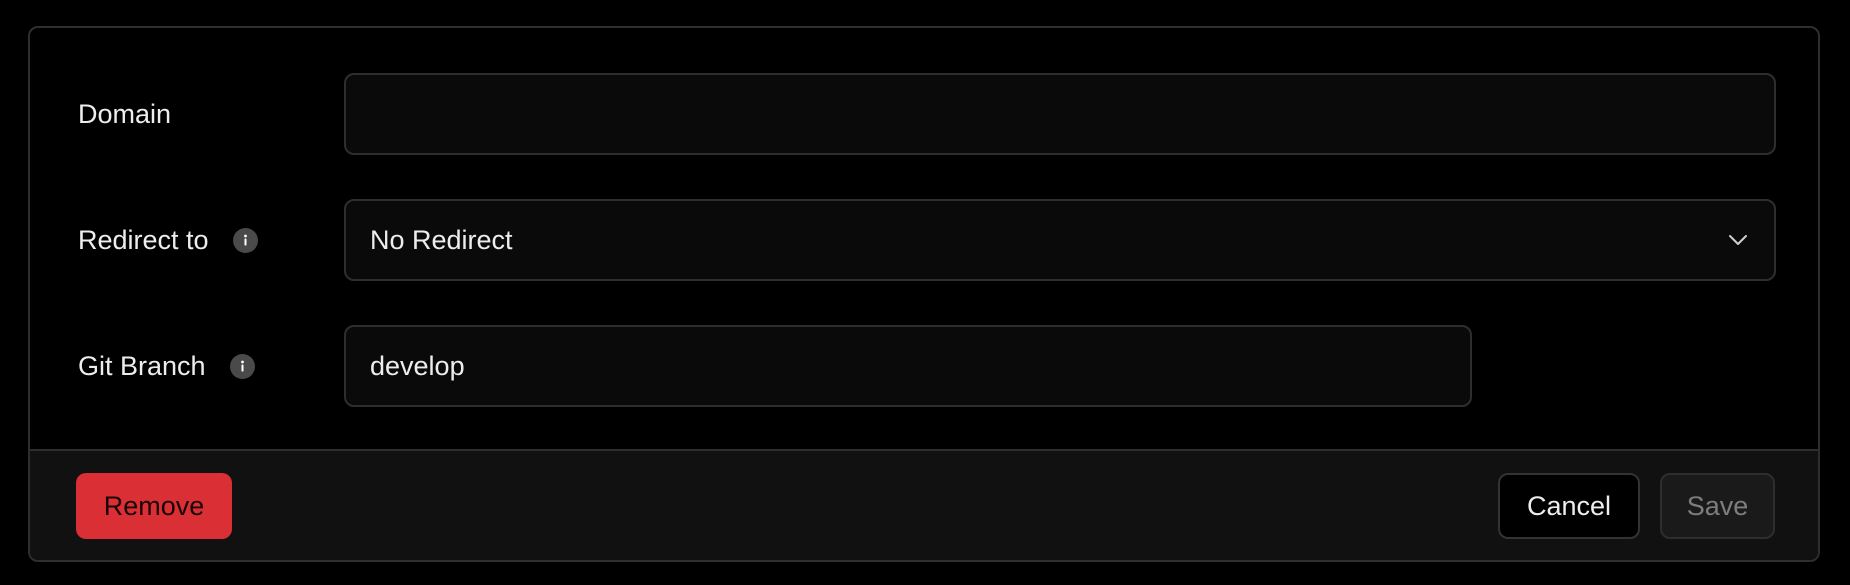 The height and width of the screenshot is (585, 1850). Describe the element at coordinates (1717, 506) in the screenshot. I see `save-button: Save` at that location.